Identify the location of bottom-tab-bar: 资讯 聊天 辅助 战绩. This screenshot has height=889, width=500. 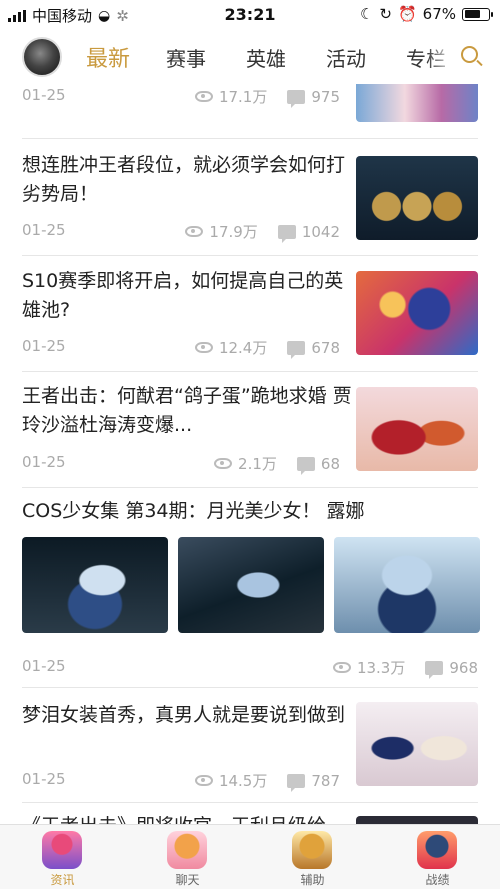
(250, 856).